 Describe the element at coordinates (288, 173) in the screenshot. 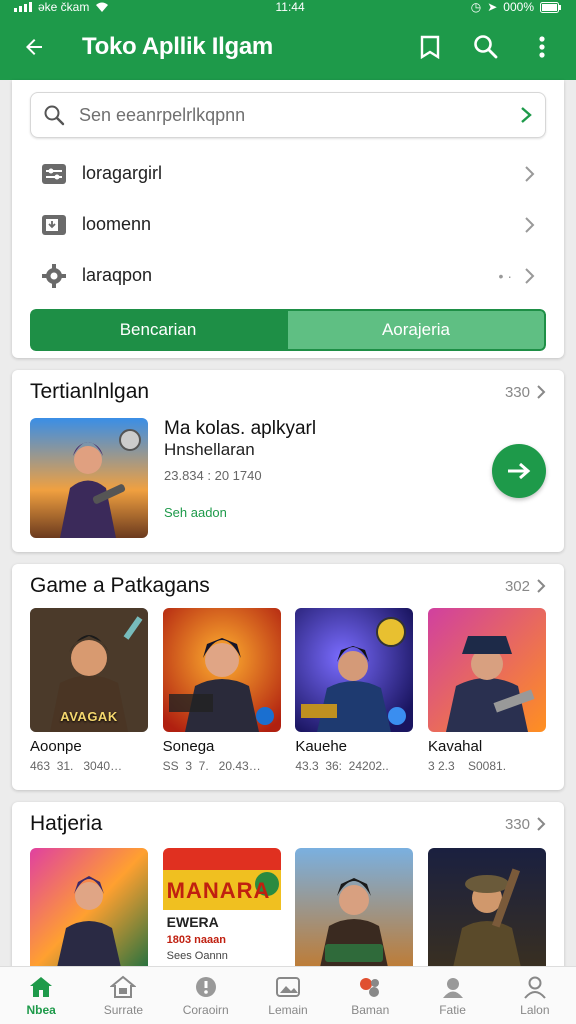

I see `menu-item-1: loragargirl` at that location.